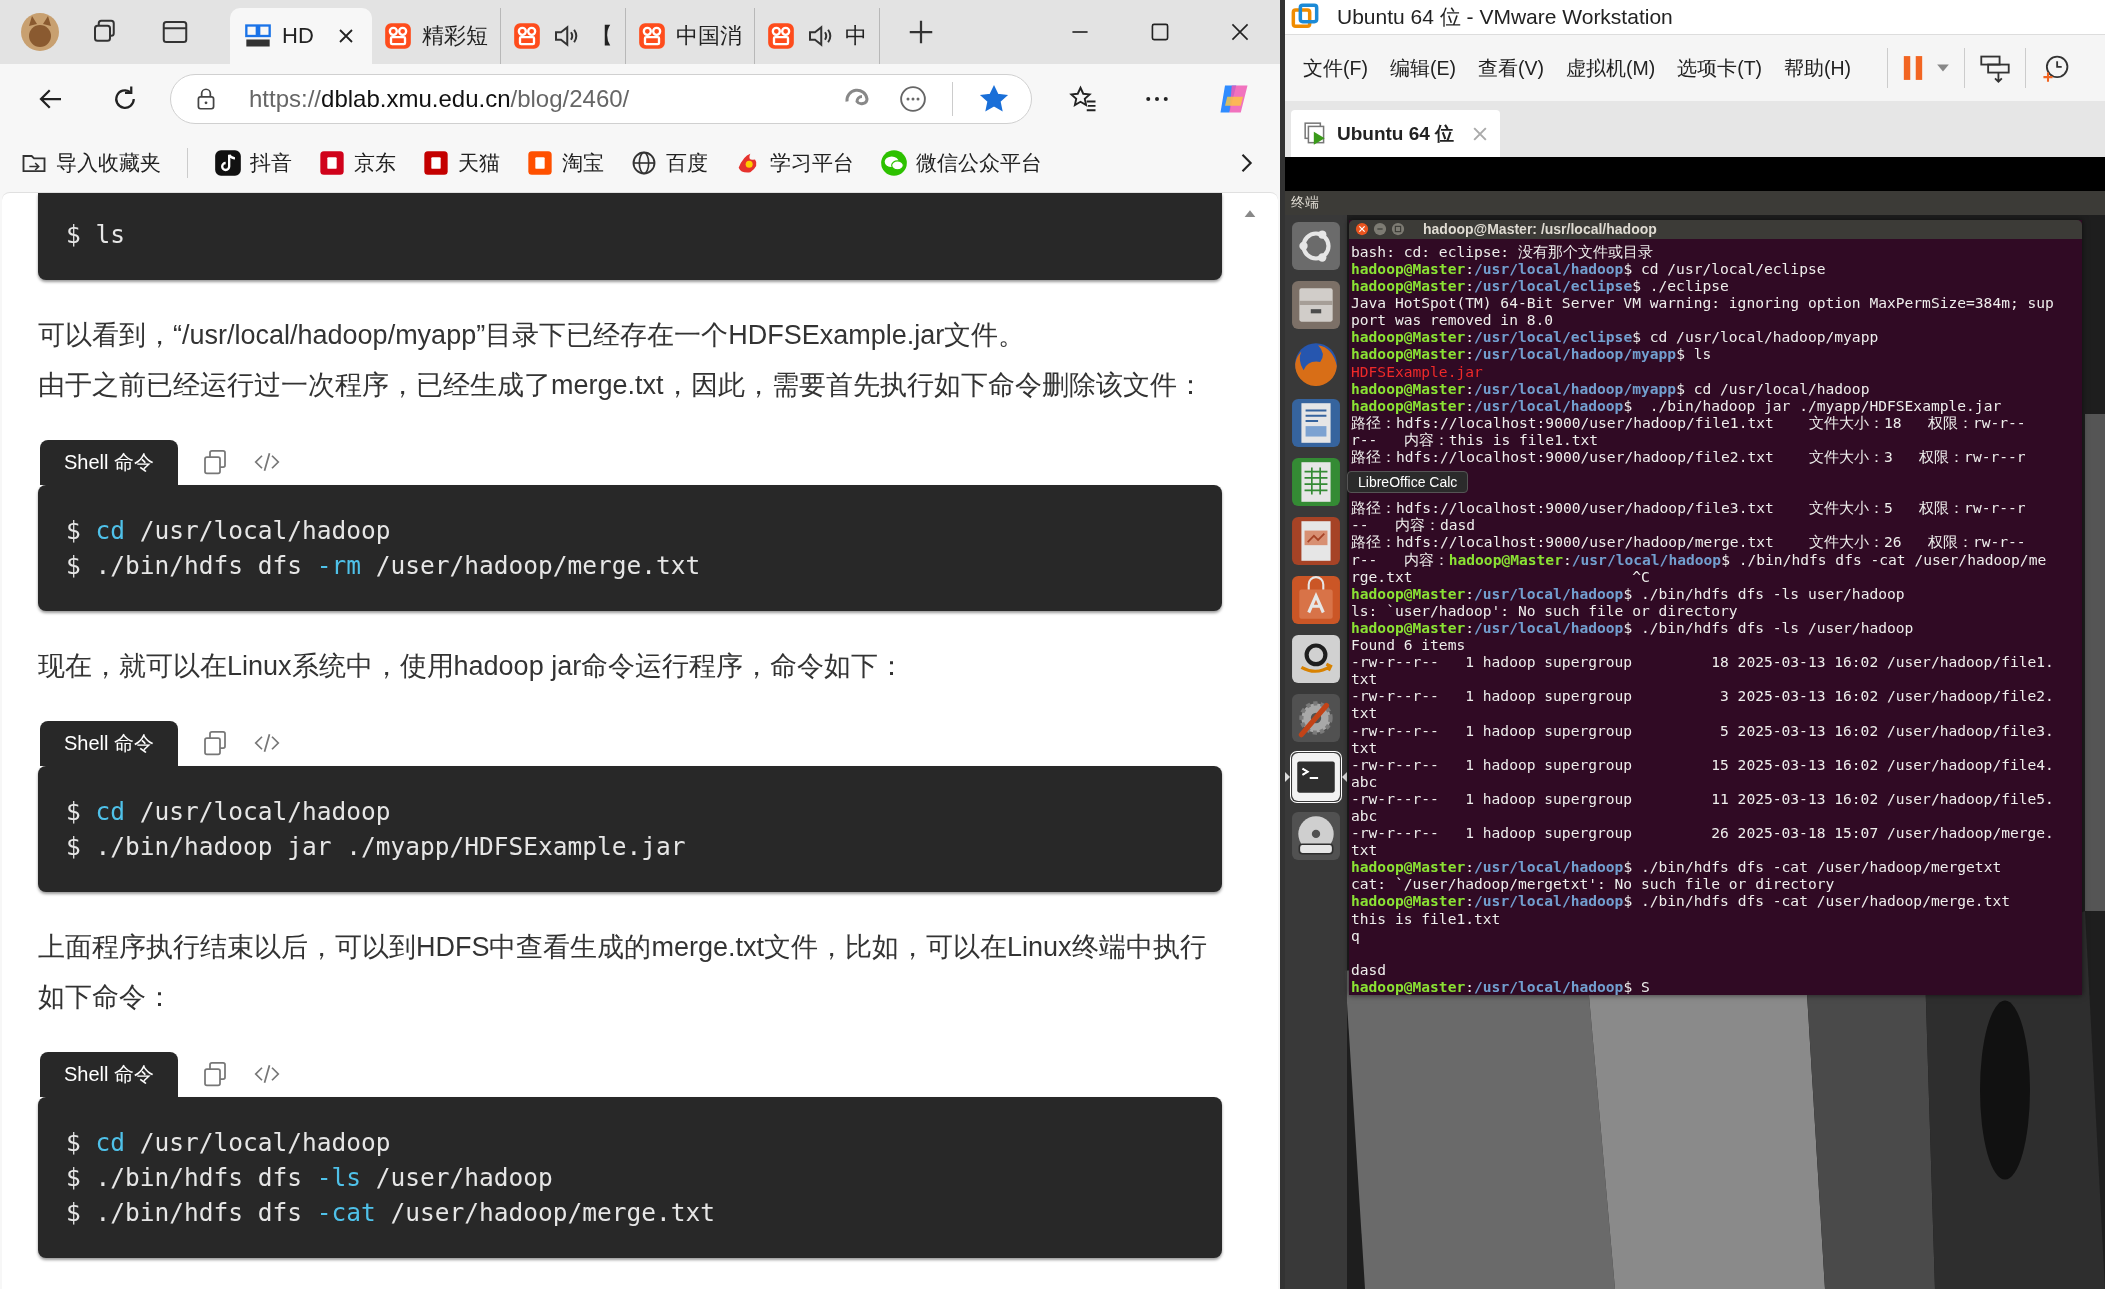 This screenshot has width=2105, height=1289. Describe the element at coordinates (1703, 798) in the screenshot. I see `terminal-line: -rw-r--r-- 1 hadoop supergroup 11 2025-03-13 16:02 /user/hadoop/file5.` at that location.